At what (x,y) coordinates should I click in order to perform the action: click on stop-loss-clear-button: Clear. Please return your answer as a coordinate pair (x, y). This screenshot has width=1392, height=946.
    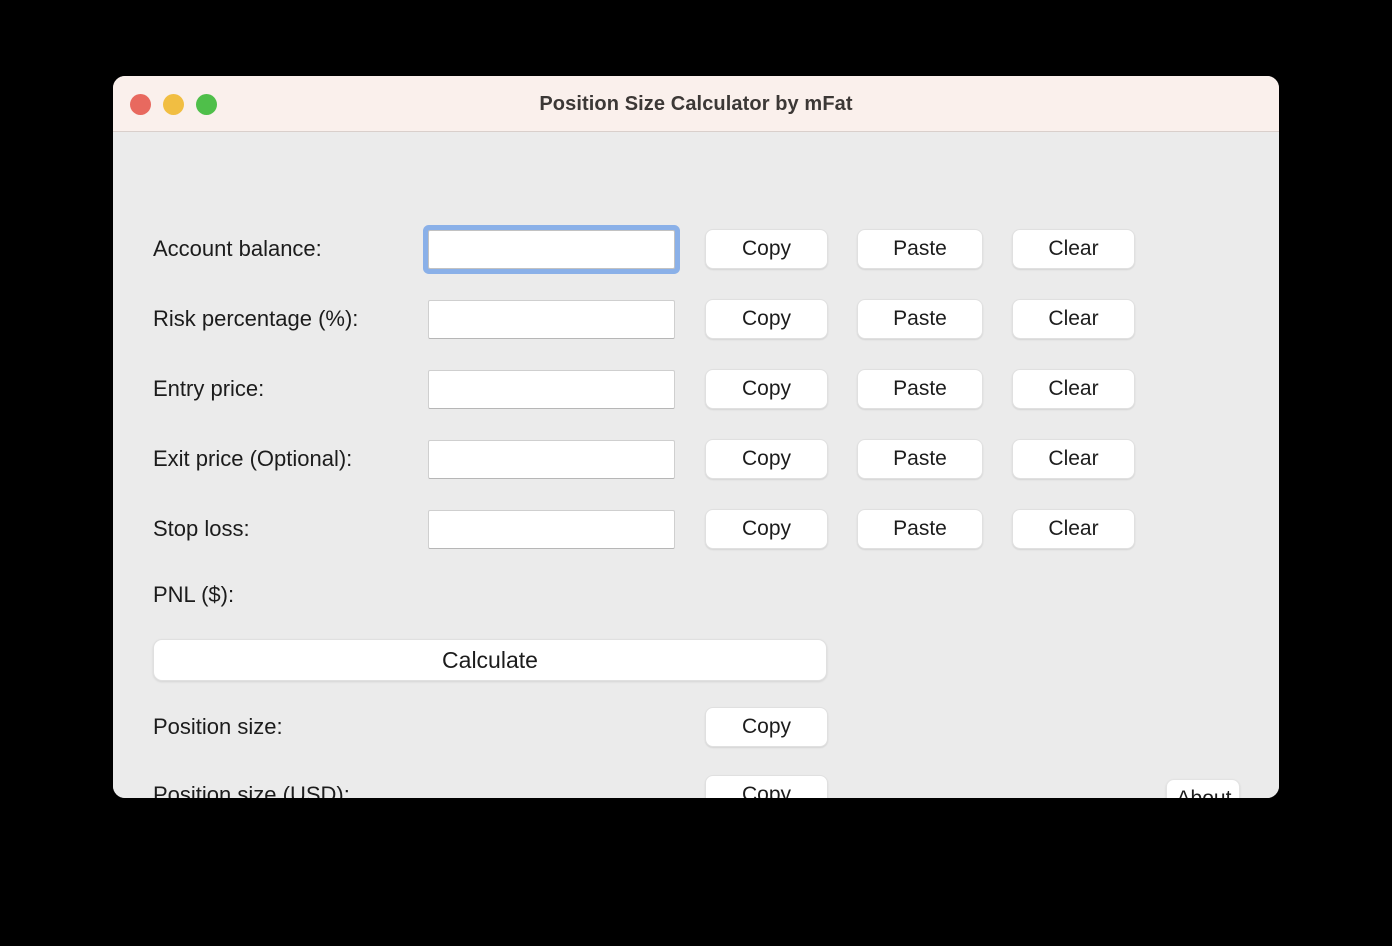
    Looking at the image, I should click on (1073, 529).